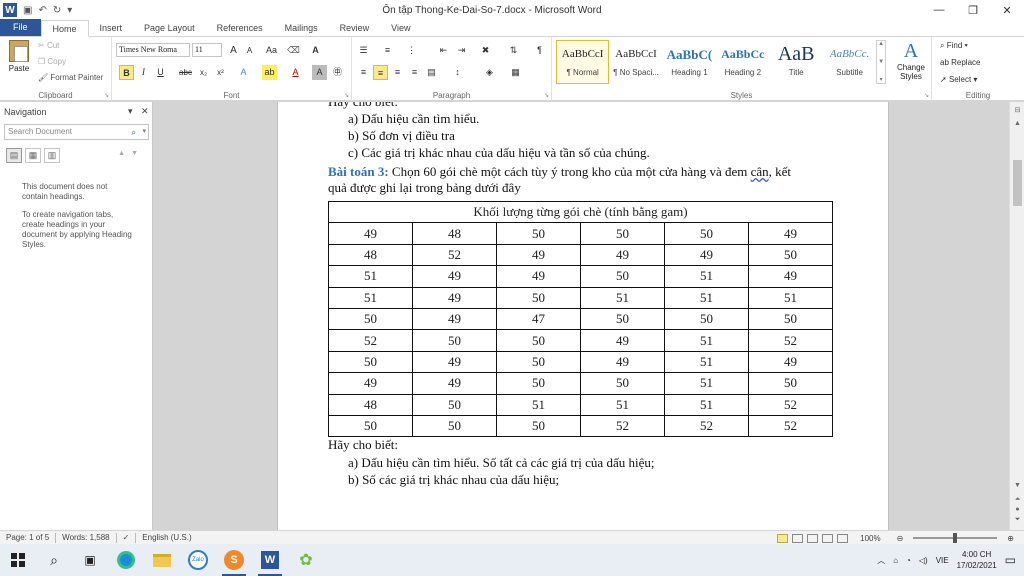 The image size is (1024, 576). What do you see at coordinates (843, 538) in the screenshot?
I see `draft-view-icon` at bounding box center [843, 538].